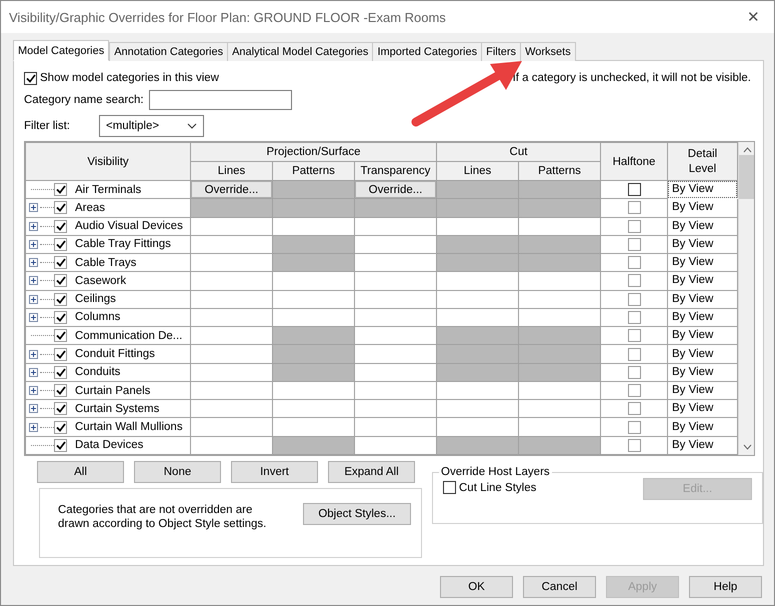 This screenshot has height=606, width=775. What do you see at coordinates (80, 472) in the screenshot?
I see `list-button: All` at bounding box center [80, 472].